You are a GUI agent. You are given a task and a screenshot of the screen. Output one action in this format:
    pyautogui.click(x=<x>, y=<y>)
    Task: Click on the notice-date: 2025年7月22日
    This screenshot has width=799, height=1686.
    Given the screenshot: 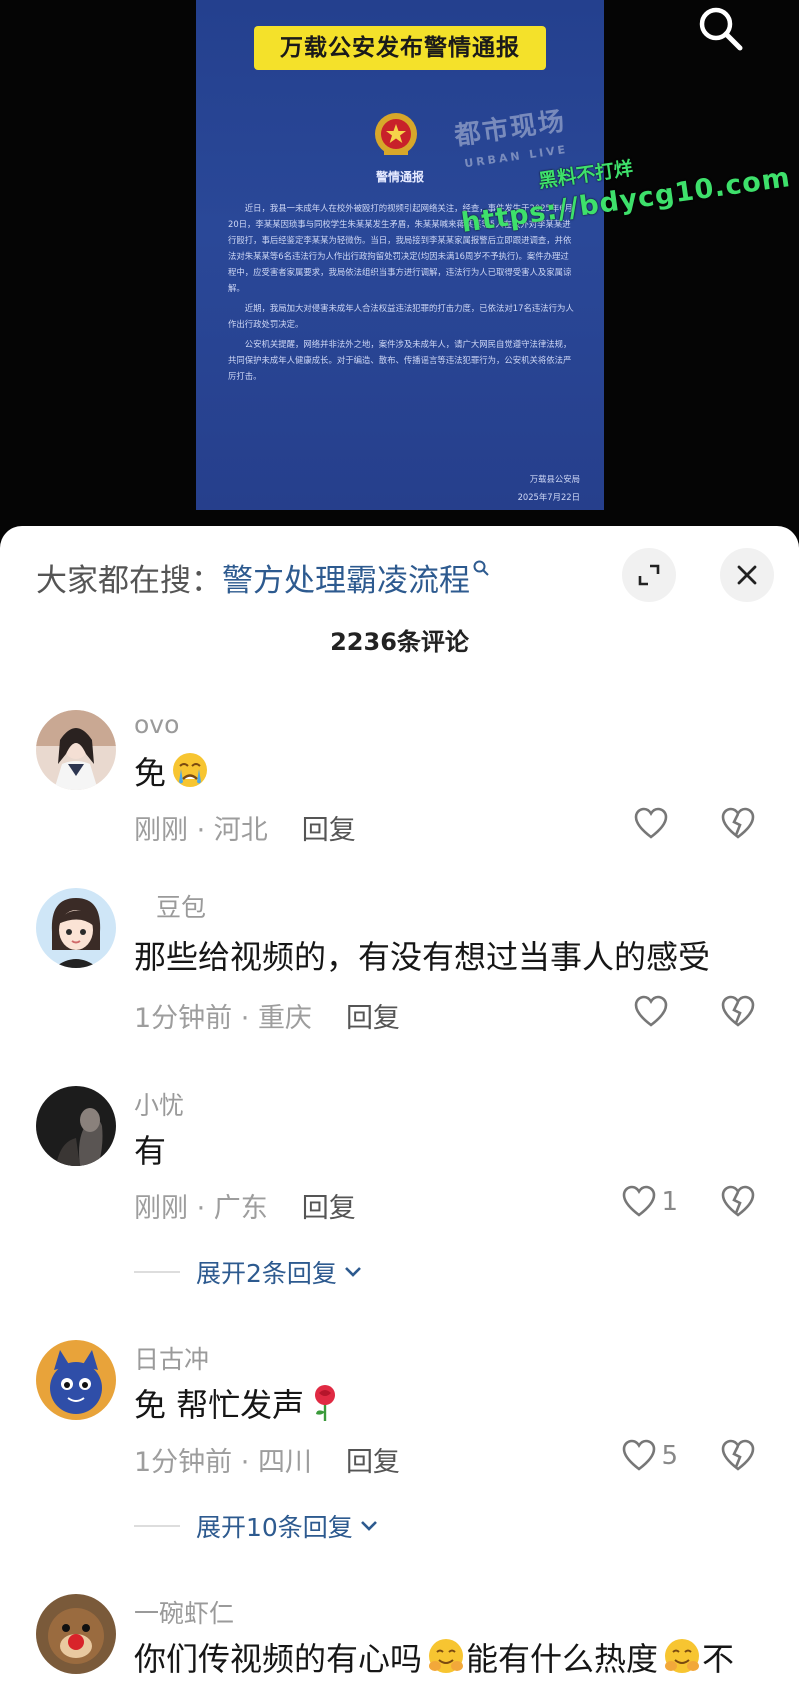 What is the action you would take?
    pyautogui.click(x=548, y=497)
    